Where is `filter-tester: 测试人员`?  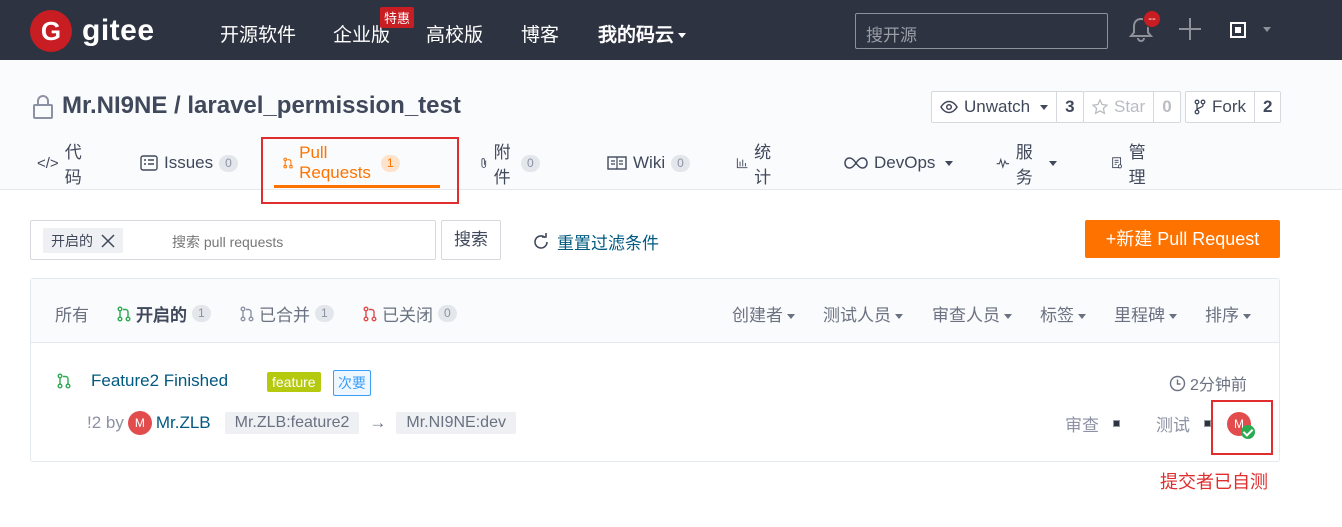 filter-tester: 测试人员 is located at coordinates (863, 313).